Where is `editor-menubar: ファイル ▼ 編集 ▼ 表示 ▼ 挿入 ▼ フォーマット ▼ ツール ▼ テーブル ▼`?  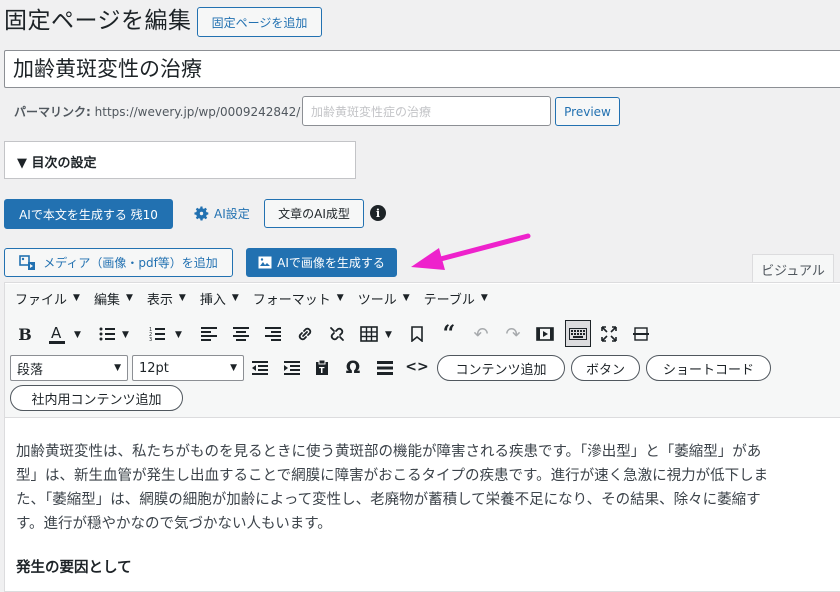
editor-menubar: ファイル ▼ 編集 ▼ 表示 ▼ 挿入 ▼ フォーマット ▼ ツール ▼ テーブル ▼ is located at coordinates (422, 298).